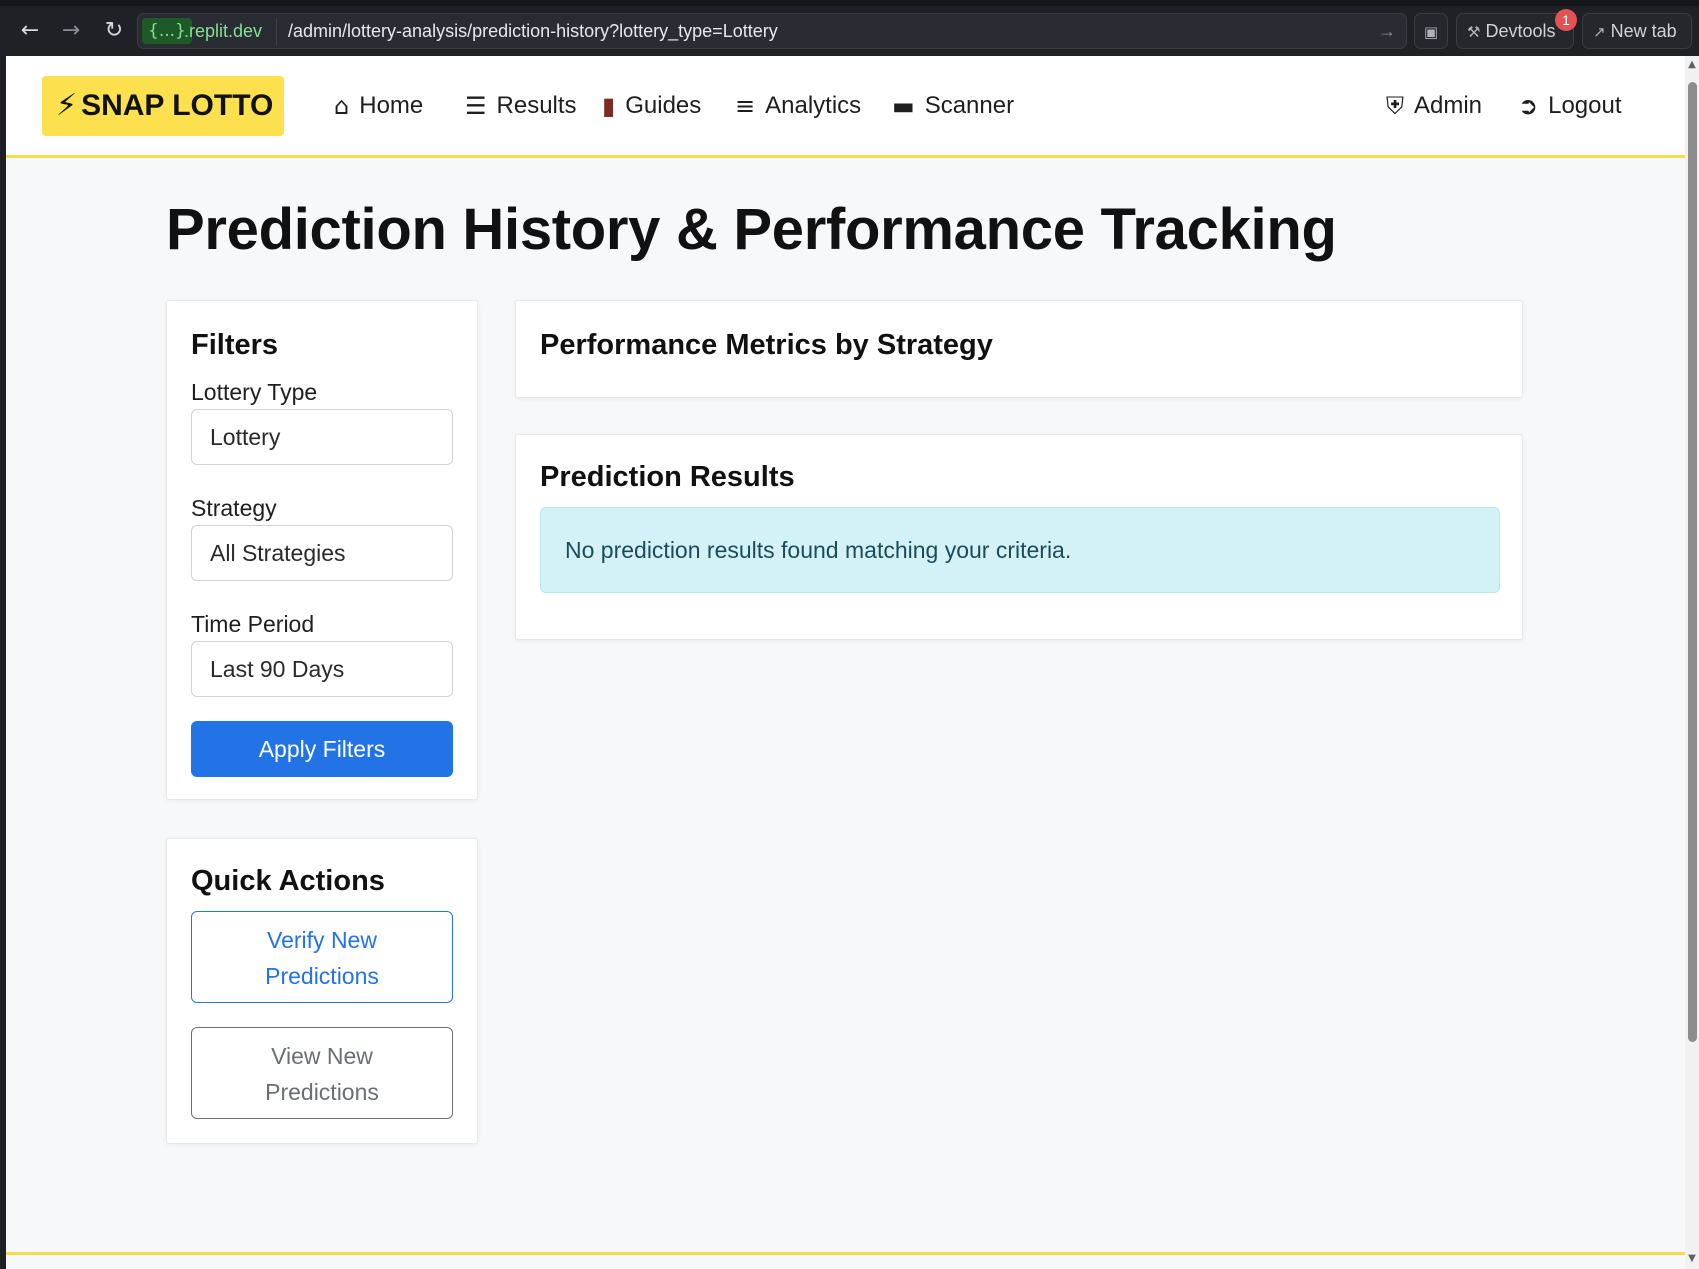 The image size is (1699, 1269). What do you see at coordinates (1643, 31) in the screenshot?
I see `new-tab-label: New tab` at bounding box center [1643, 31].